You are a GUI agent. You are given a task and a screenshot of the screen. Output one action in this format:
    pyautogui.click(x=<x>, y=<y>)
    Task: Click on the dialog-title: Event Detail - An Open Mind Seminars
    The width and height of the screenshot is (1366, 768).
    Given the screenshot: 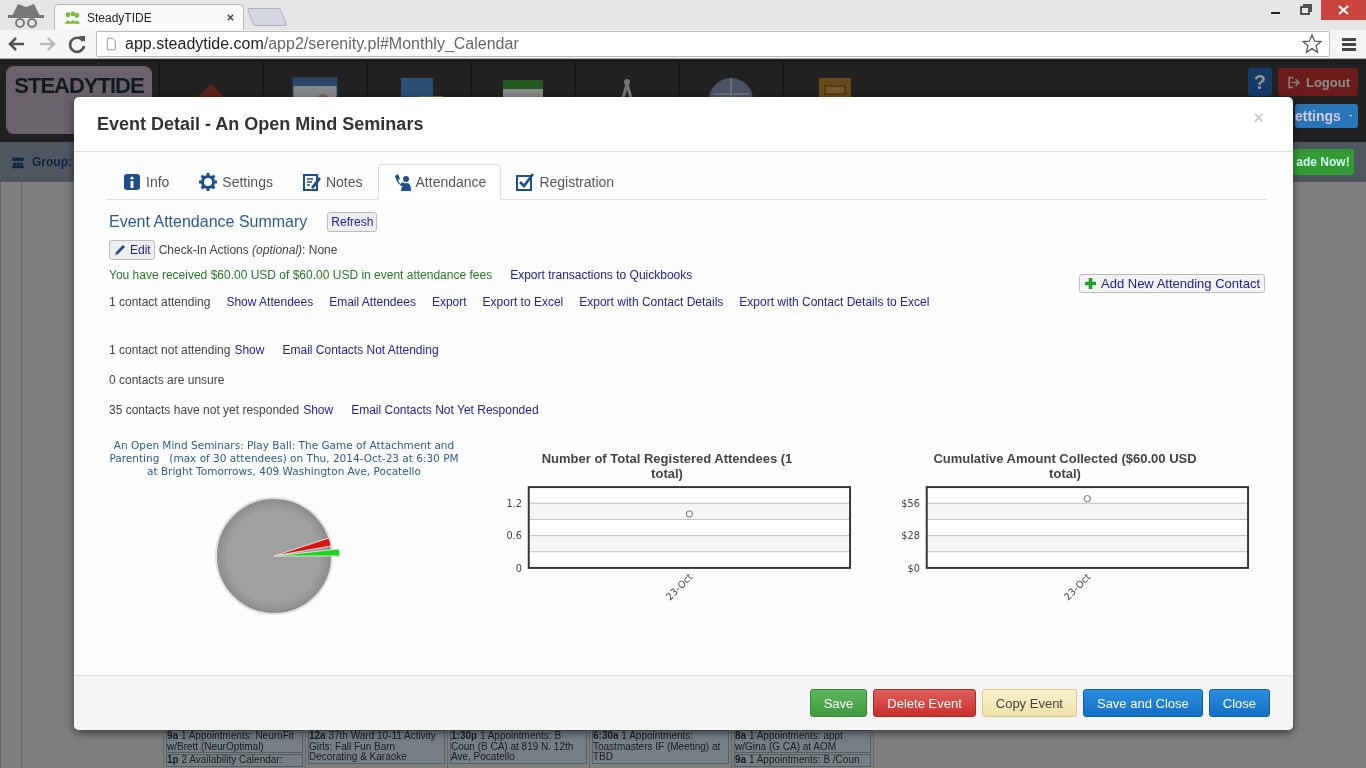 What is the action you would take?
    pyautogui.click(x=261, y=124)
    